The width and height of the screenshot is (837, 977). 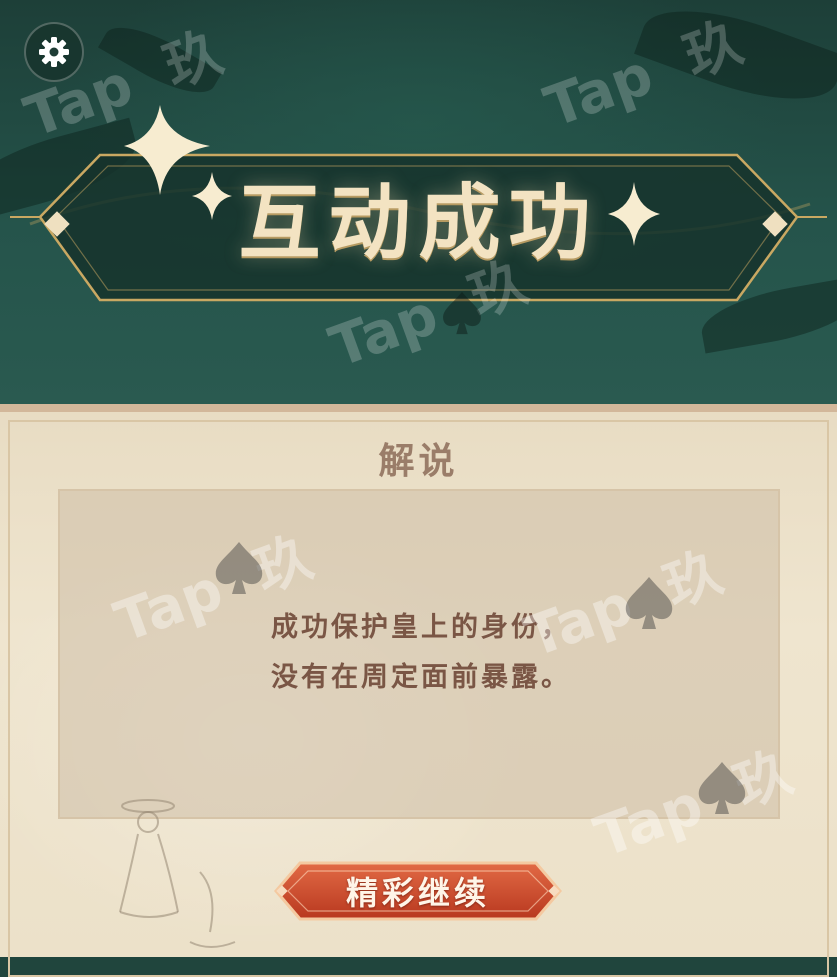 What do you see at coordinates (421, 627) in the screenshot?
I see `narration-line: 成功保护皇上的身份，` at bounding box center [421, 627].